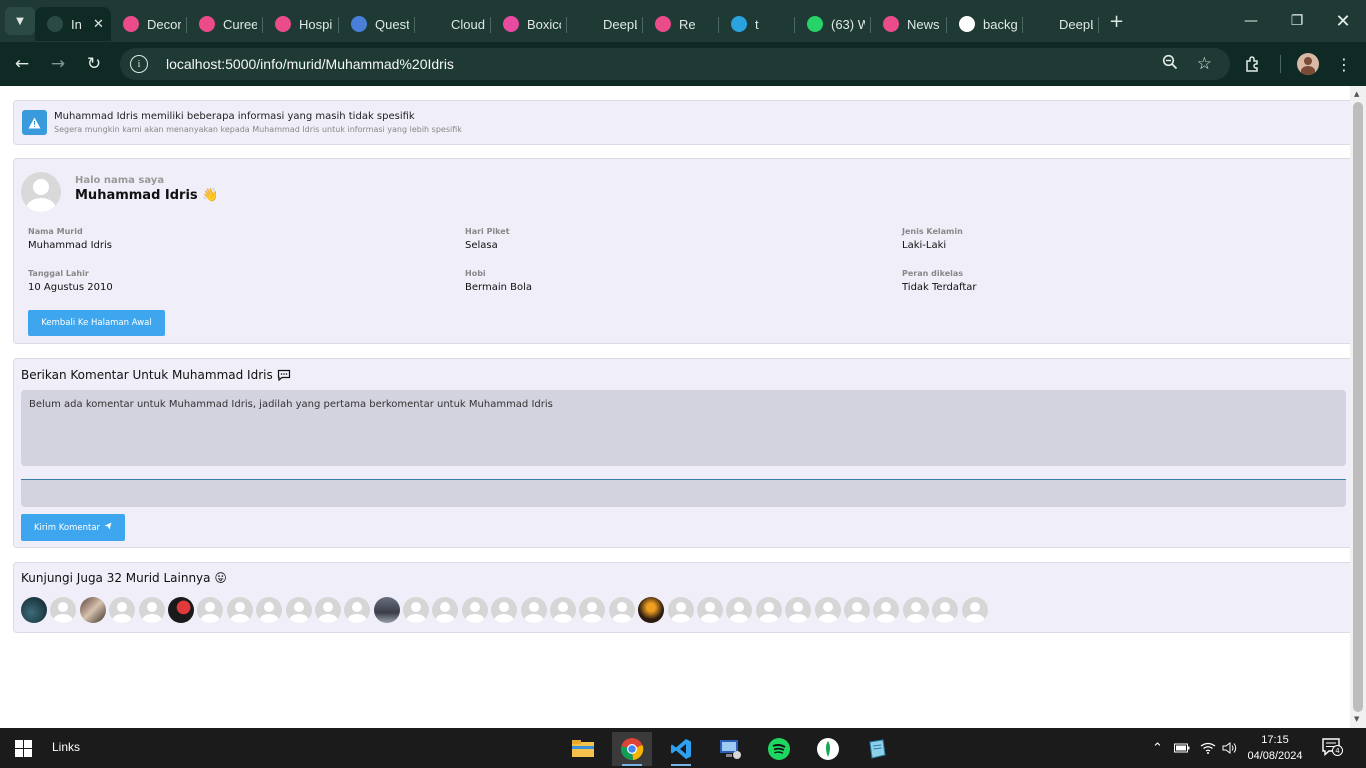  I want to click on notification-center-icon: 4, so click(1332, 747).